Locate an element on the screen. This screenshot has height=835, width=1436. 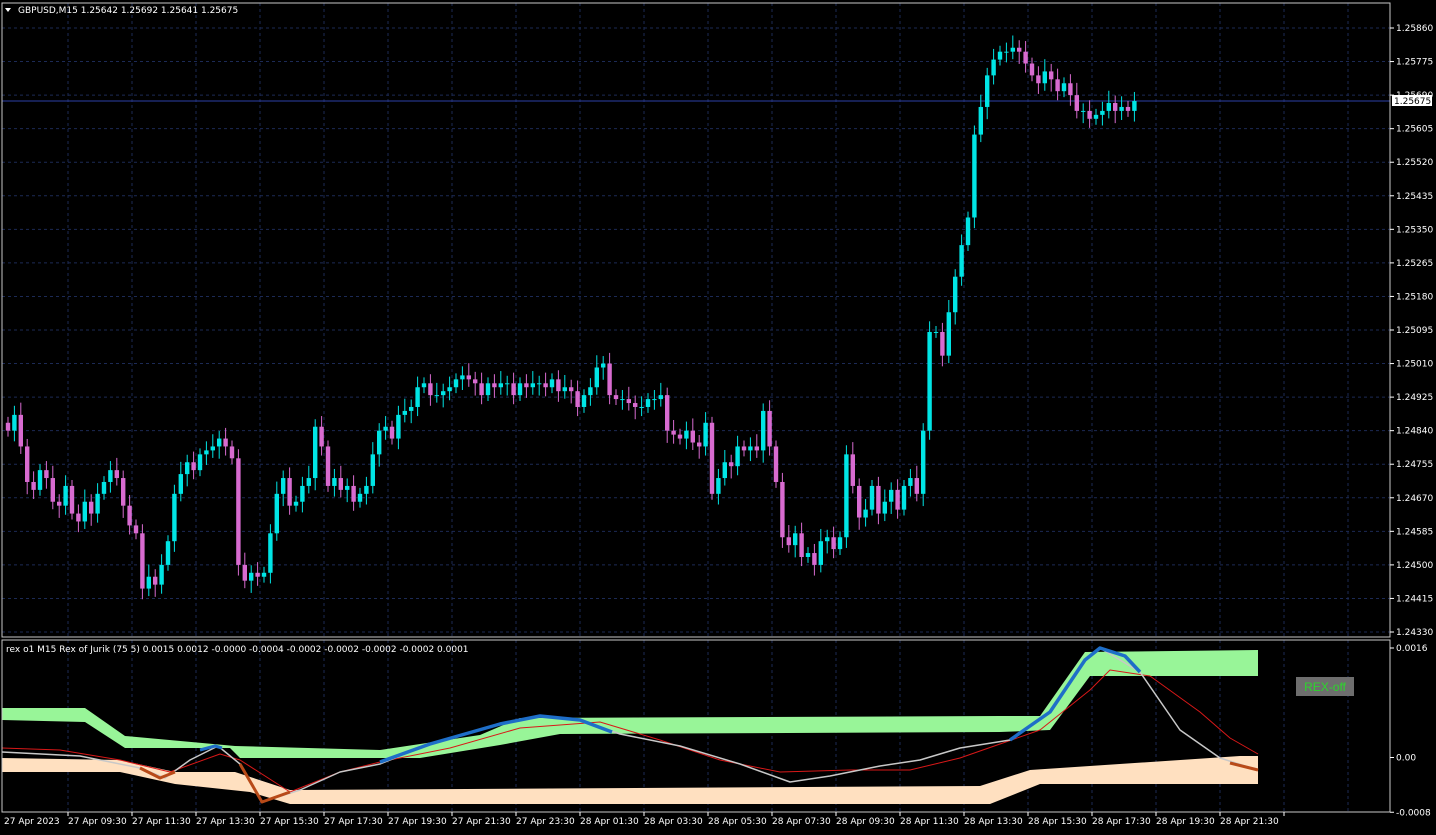
price-tick-label: 1.24925 is located at coordinates (1414, 398).